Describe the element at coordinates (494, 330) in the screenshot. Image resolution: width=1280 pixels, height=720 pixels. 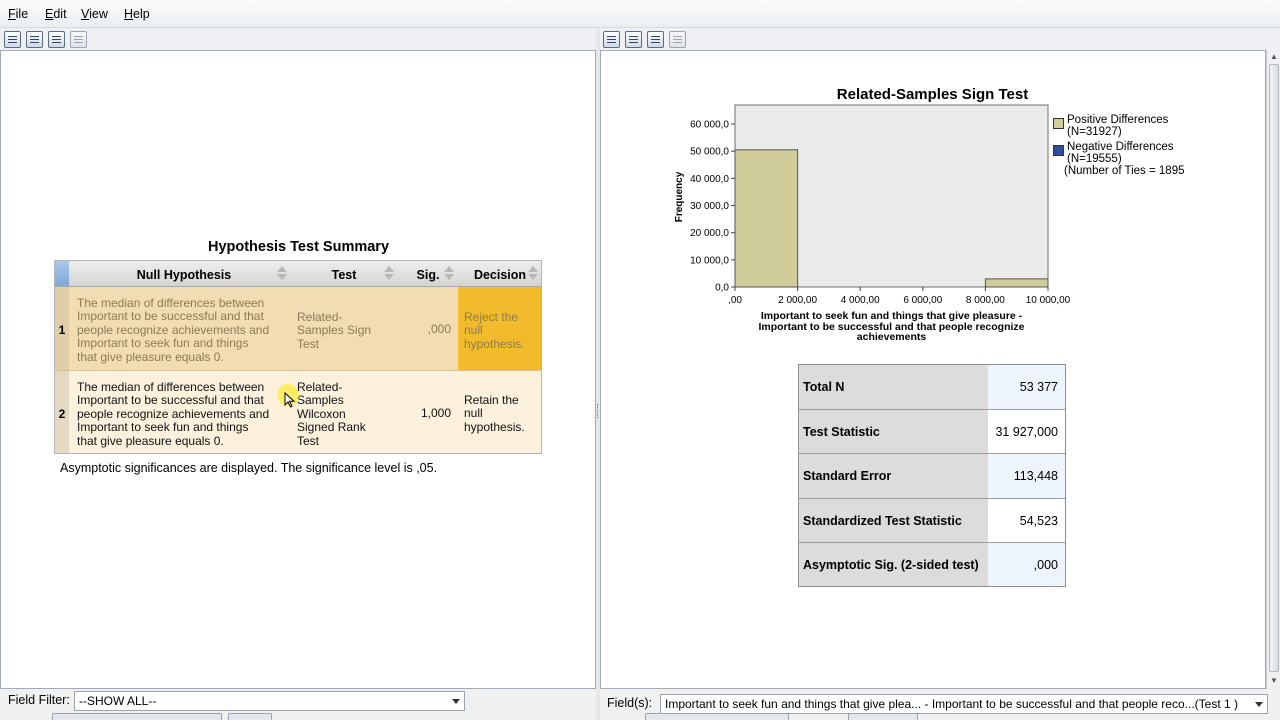
I see `decision-cell: Reject the null hypothesis.` at that location.